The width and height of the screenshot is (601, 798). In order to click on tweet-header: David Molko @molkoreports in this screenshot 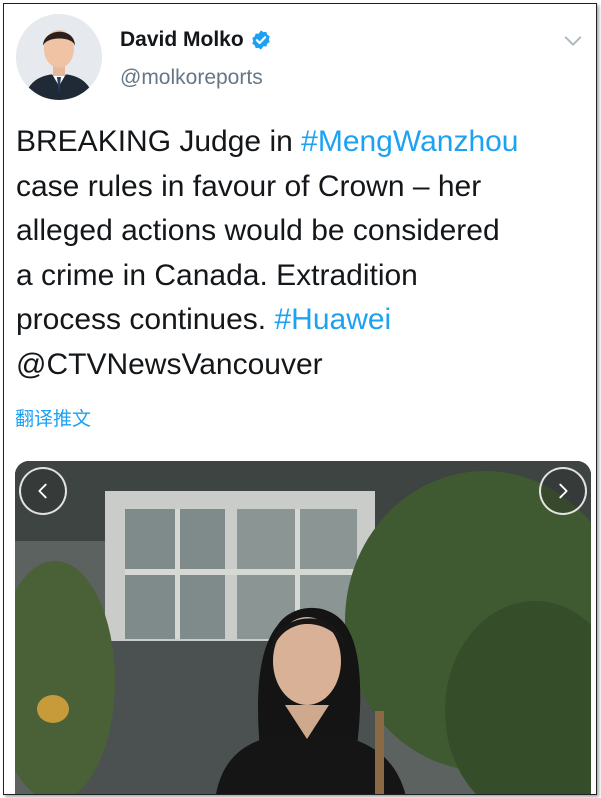, I will do `click(306, 59)`.